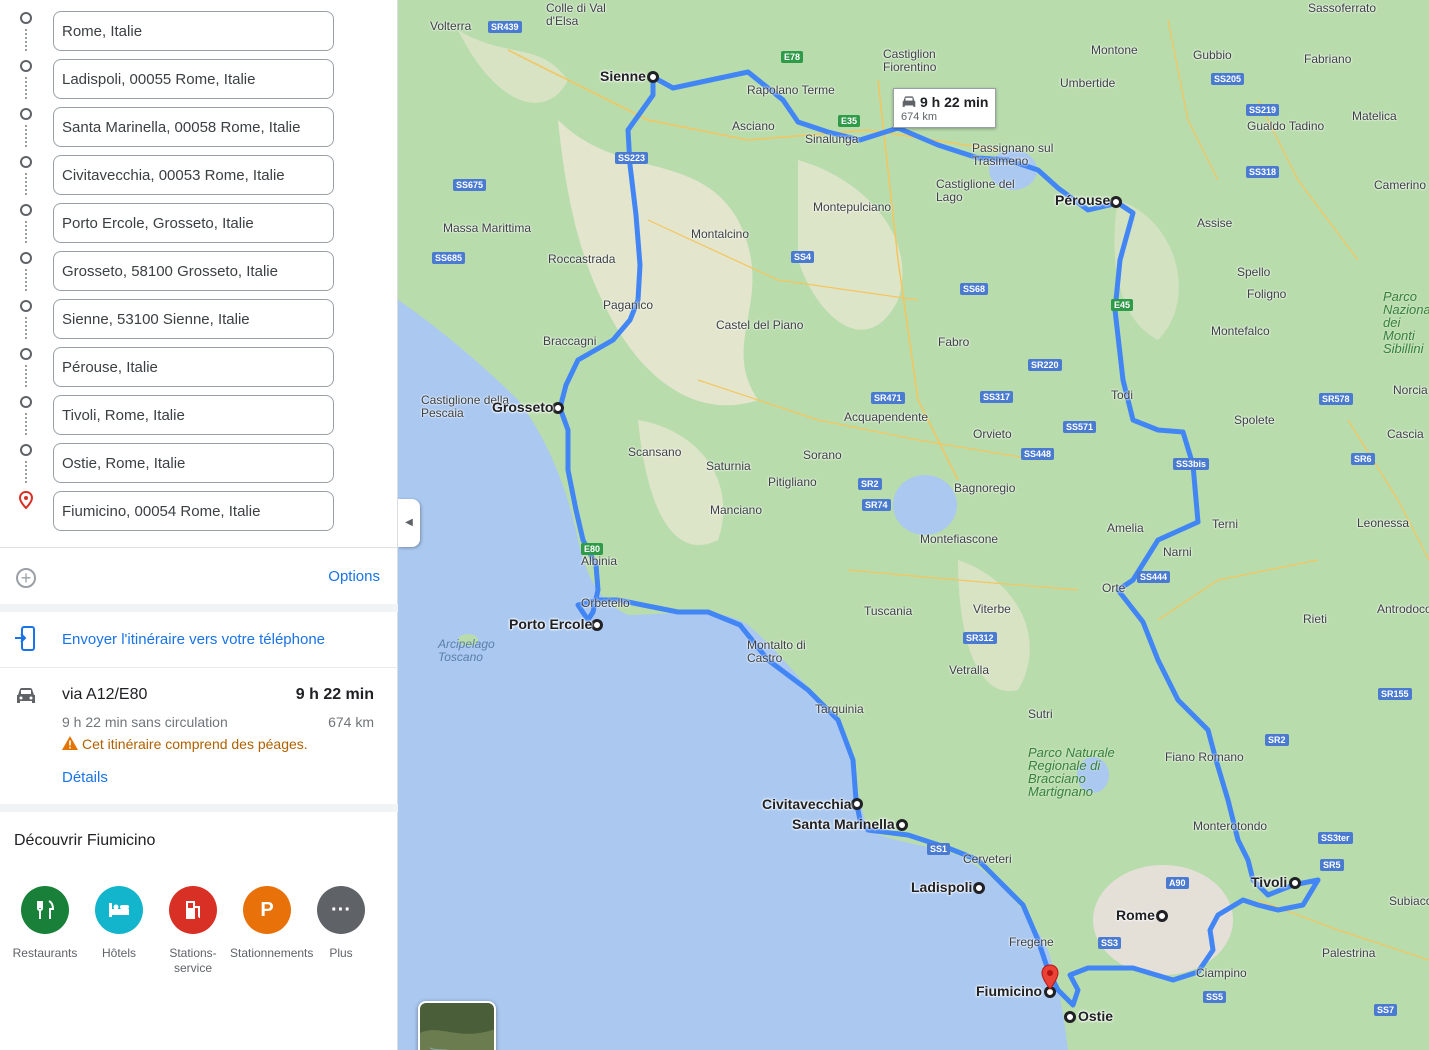 The image size is (1429, 1050). I want to click on divider, so click(199, 808).